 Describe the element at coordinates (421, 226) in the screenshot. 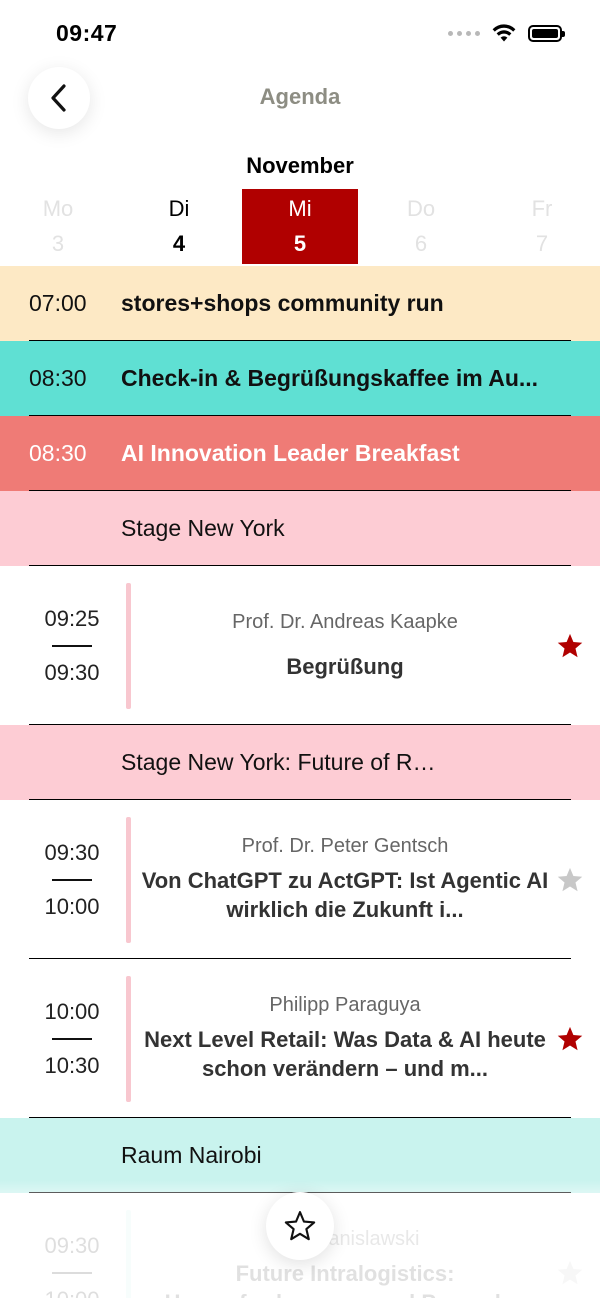

I see `day-thursday: Do 6` at that location.